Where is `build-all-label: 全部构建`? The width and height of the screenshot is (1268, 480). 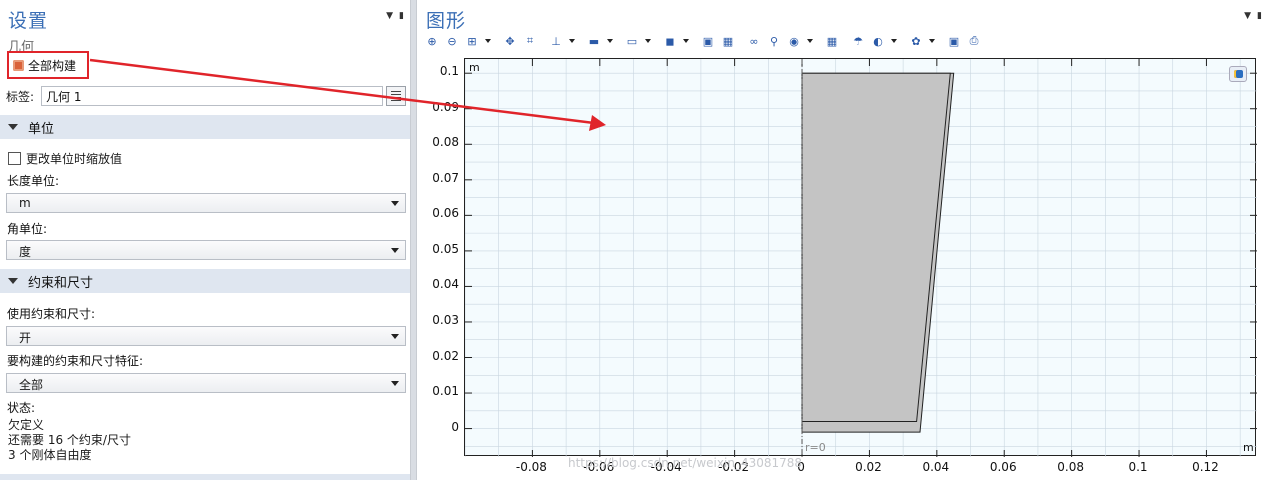 build-all-label: 全部构建 is located at coordinates (52, 65).